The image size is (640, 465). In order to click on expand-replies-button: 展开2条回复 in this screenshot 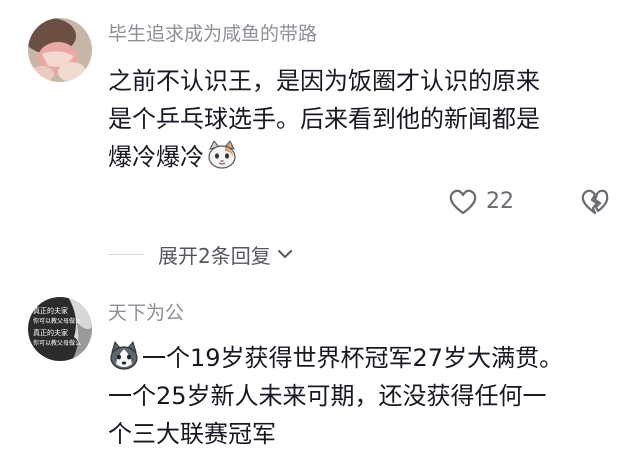, I will do `click(200, 254)`.